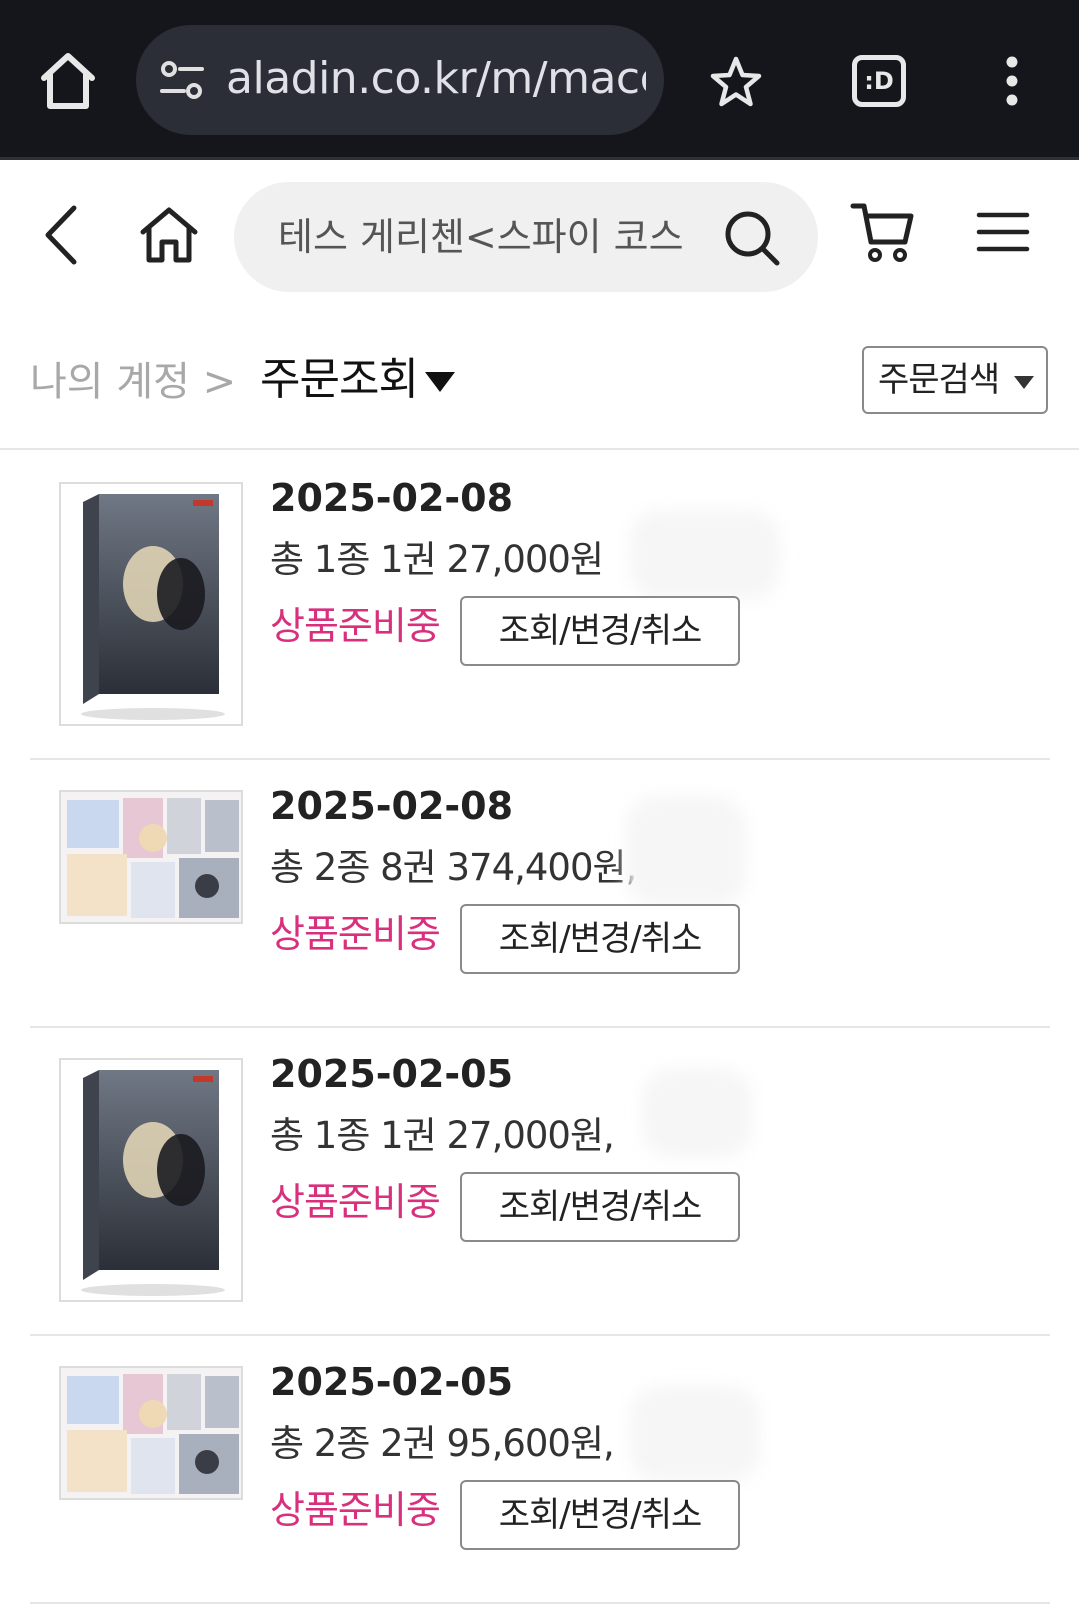 The width and height of the screenshot is (1079, 1612). Describe the element at coordinates (339, 380) in the screenshot. I see `page-title: 주문조회` at that location.